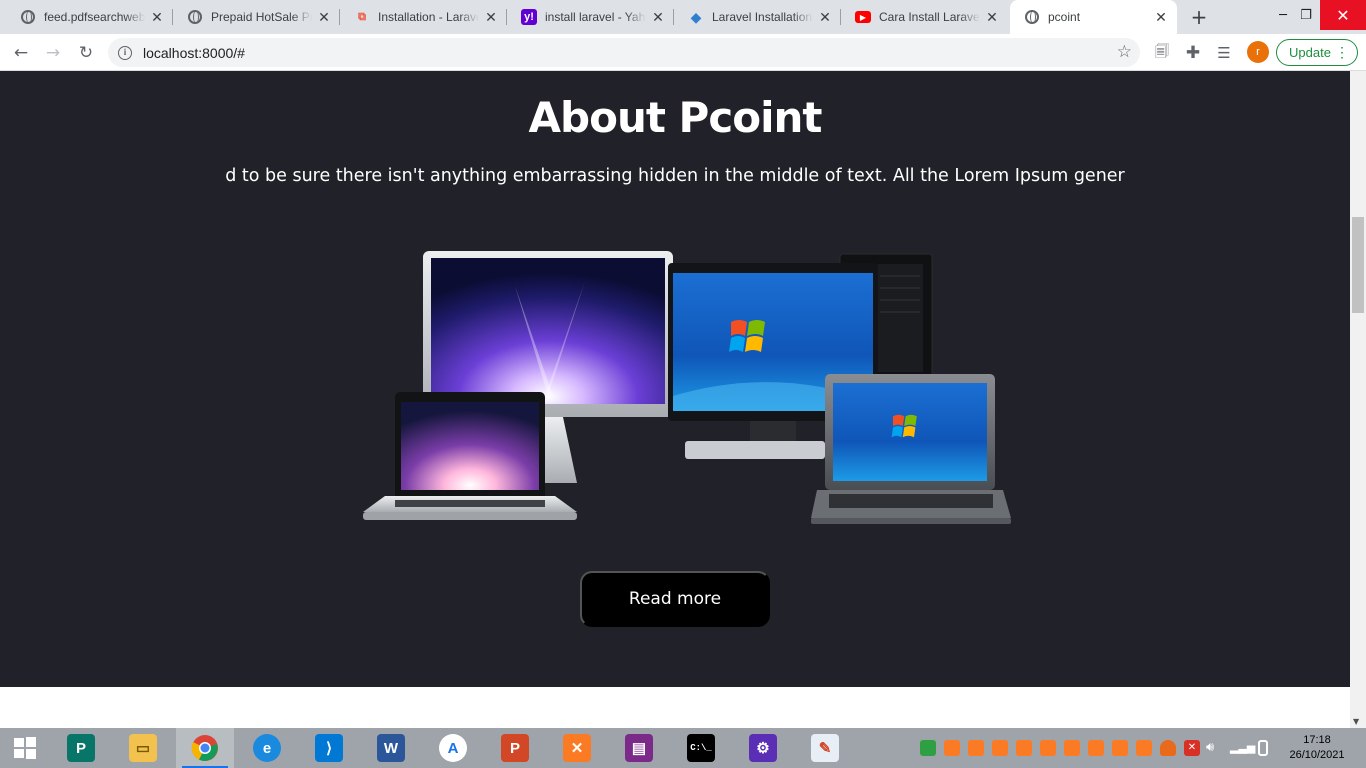  I want to click on youtube-icon: ▶, so click(863, 17).